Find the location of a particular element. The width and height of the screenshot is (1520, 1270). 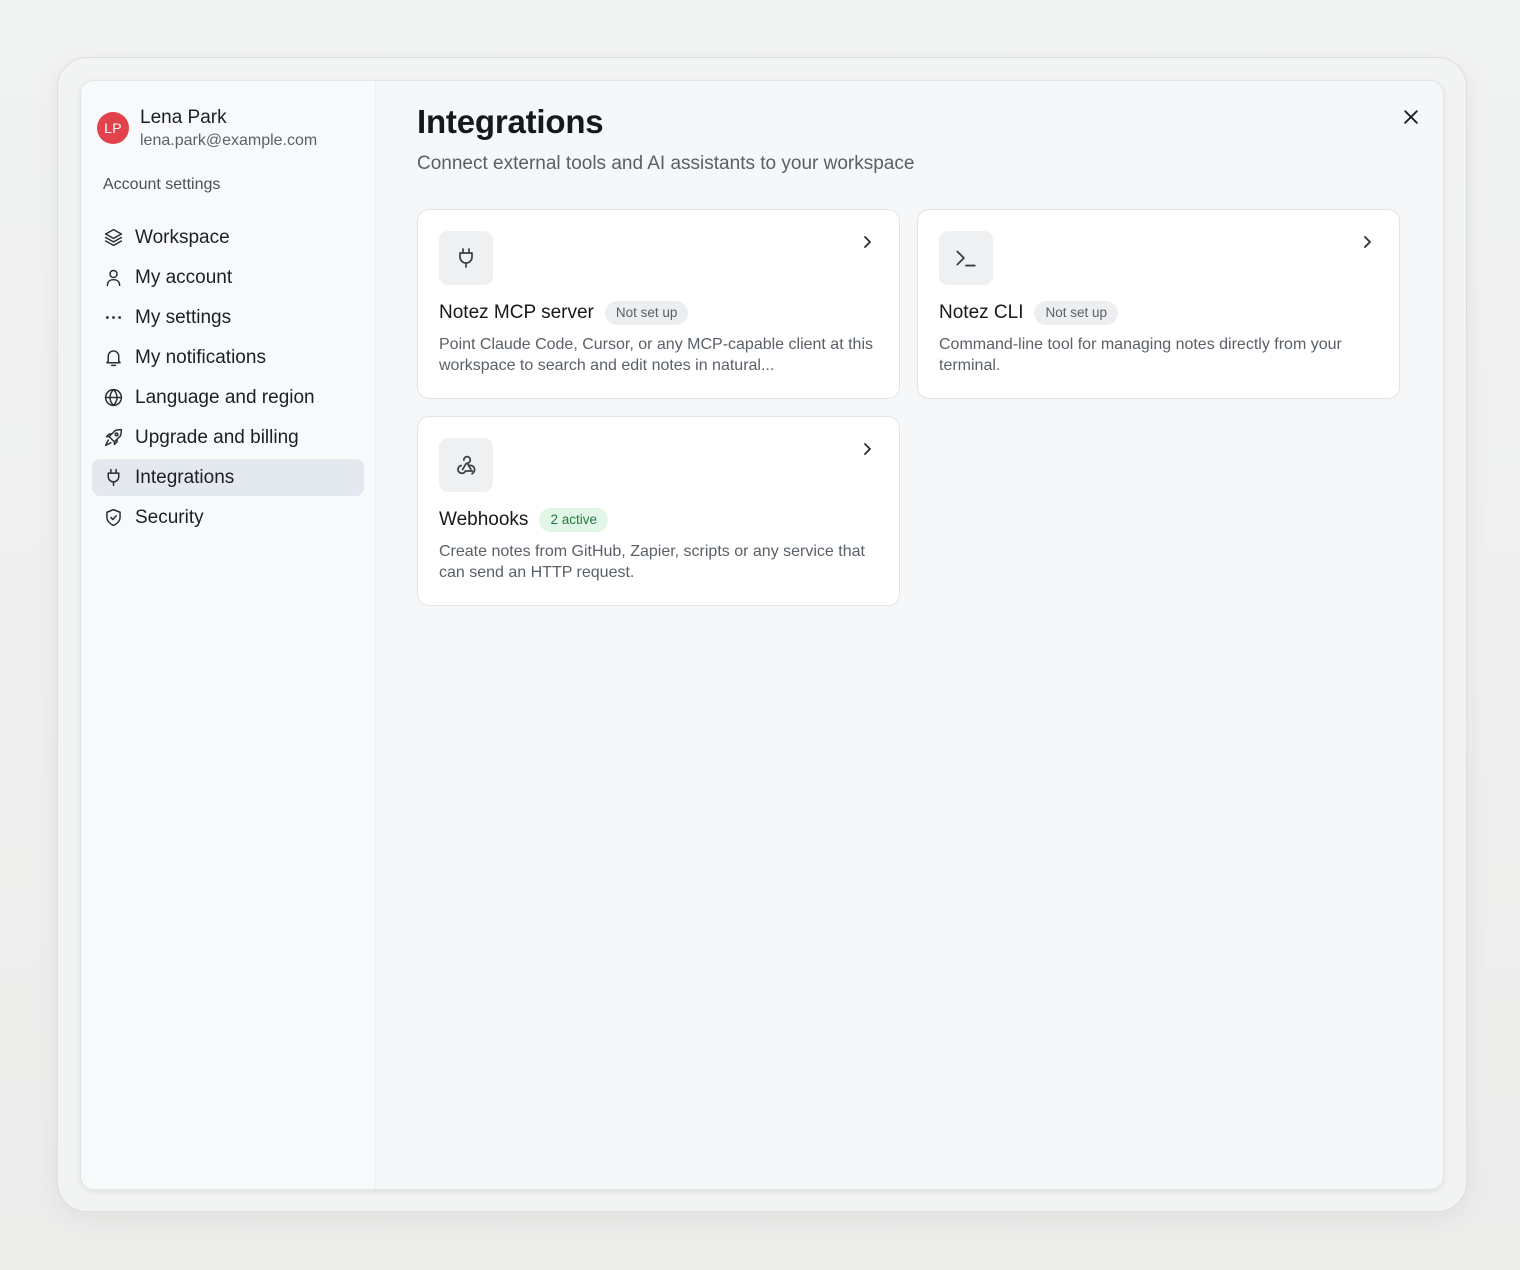

close-icon is located at coordinates (1411, 117).